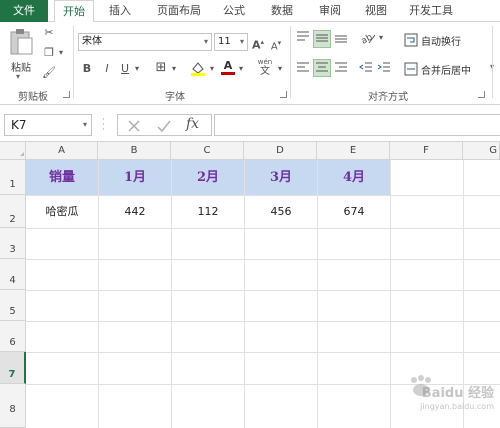 This screenshot has height=428, width=500. Describe the element at coordinates (241, 69) in the screenshot. I see `font-color-dropdown-icon: ▾` at that location.